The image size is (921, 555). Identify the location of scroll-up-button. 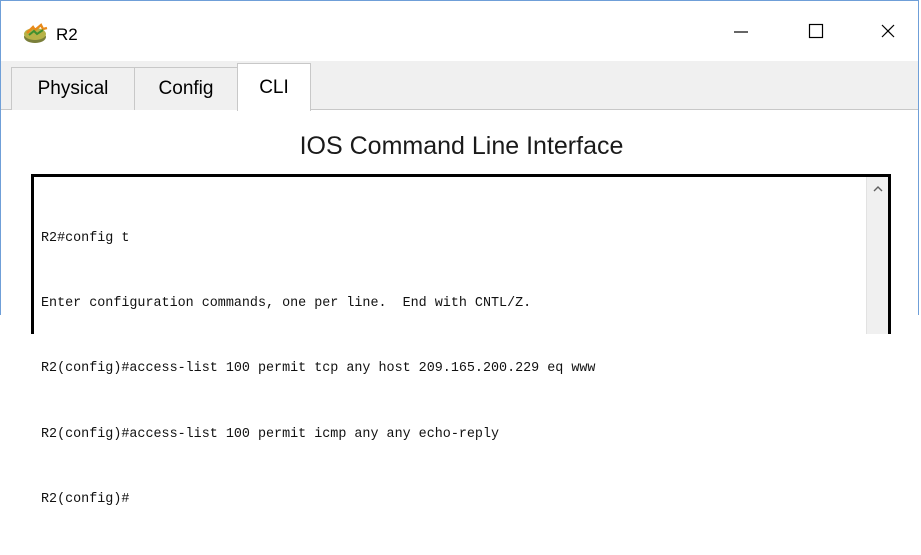
(877, 189).